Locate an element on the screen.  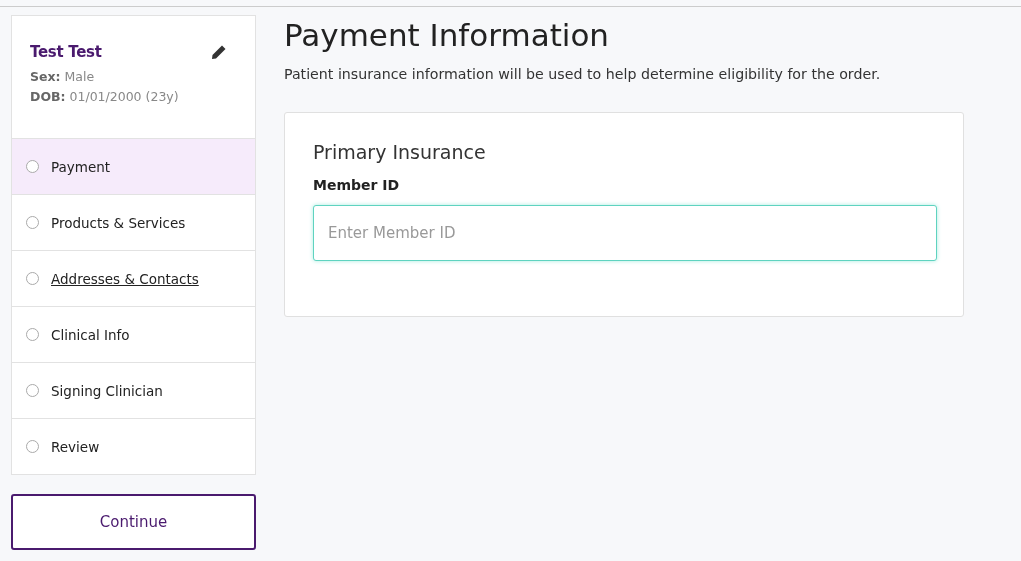
detail-value: Male is located at coordinates (79, 76).